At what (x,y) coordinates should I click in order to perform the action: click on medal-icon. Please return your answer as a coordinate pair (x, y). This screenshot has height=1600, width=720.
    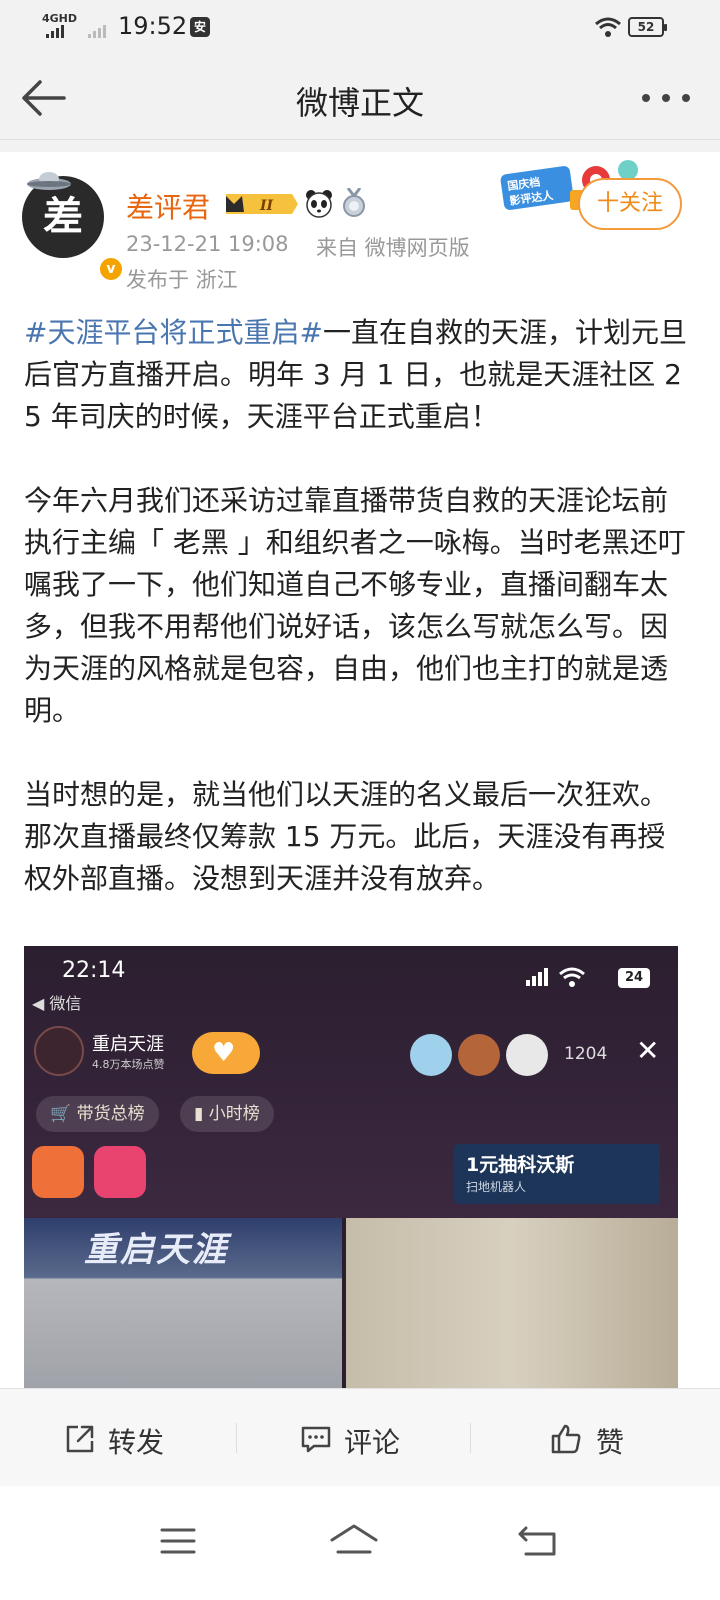
    Looking at the image, I should click on (354, 202).